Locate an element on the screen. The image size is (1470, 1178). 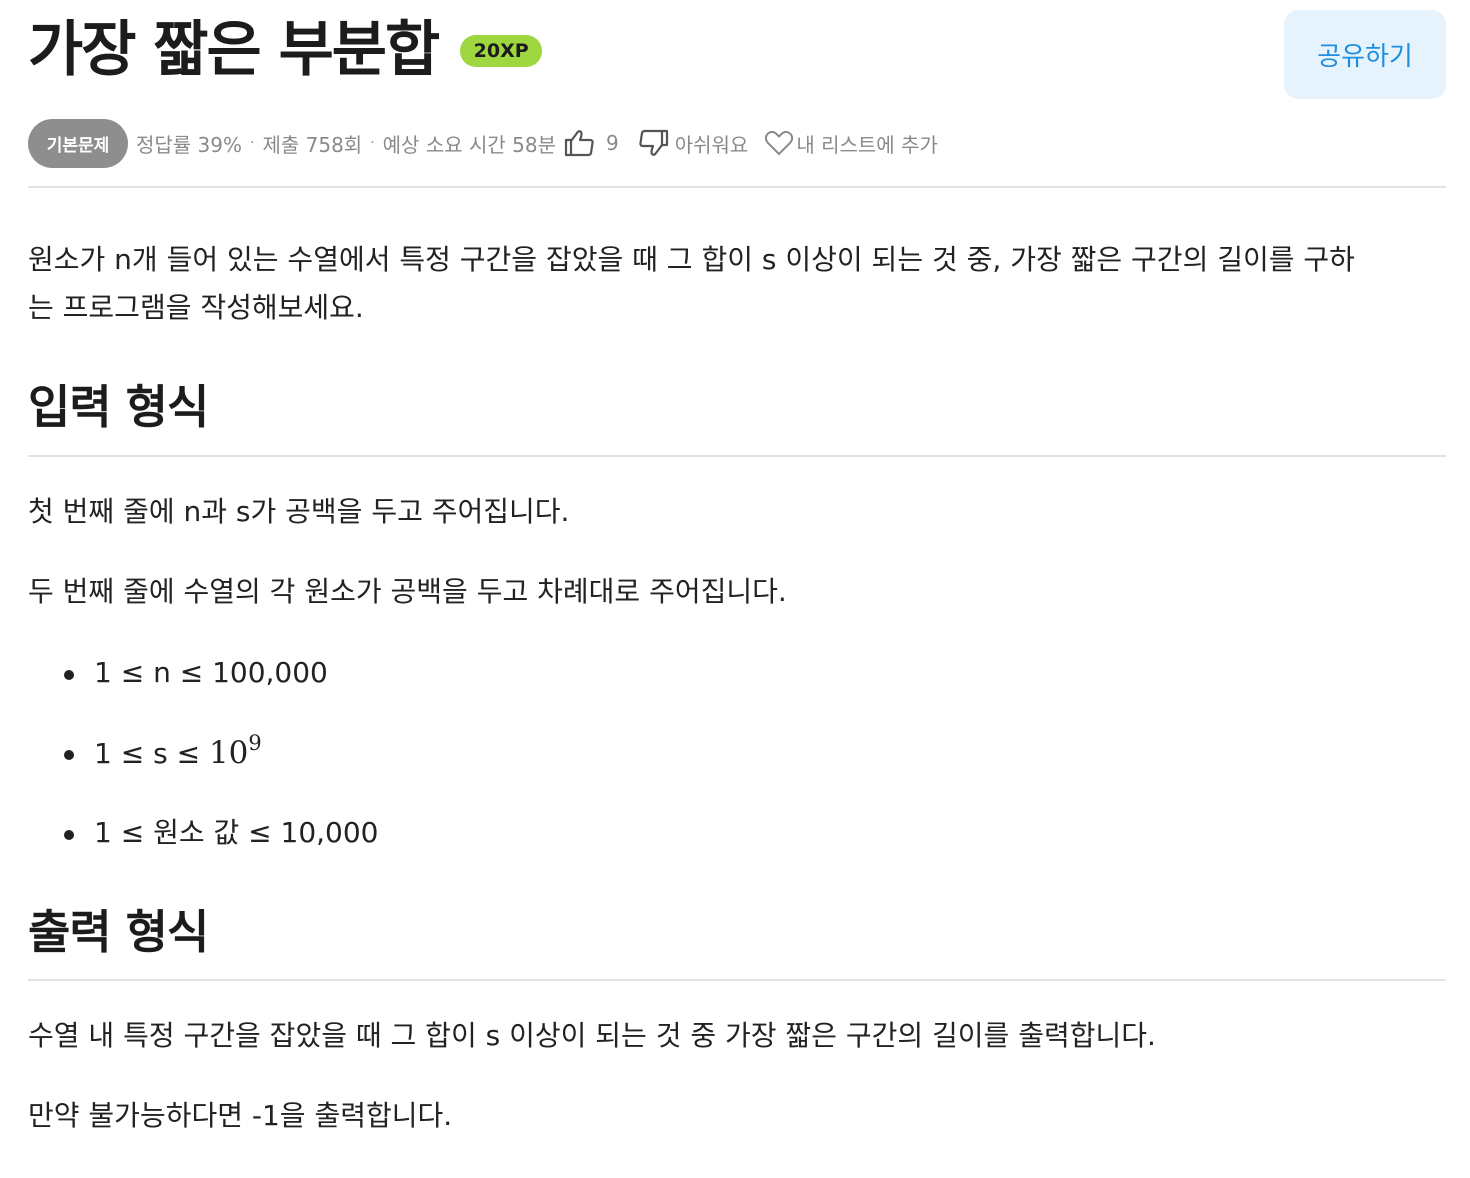
like-count: 9 is located at coordinates (612, 143).